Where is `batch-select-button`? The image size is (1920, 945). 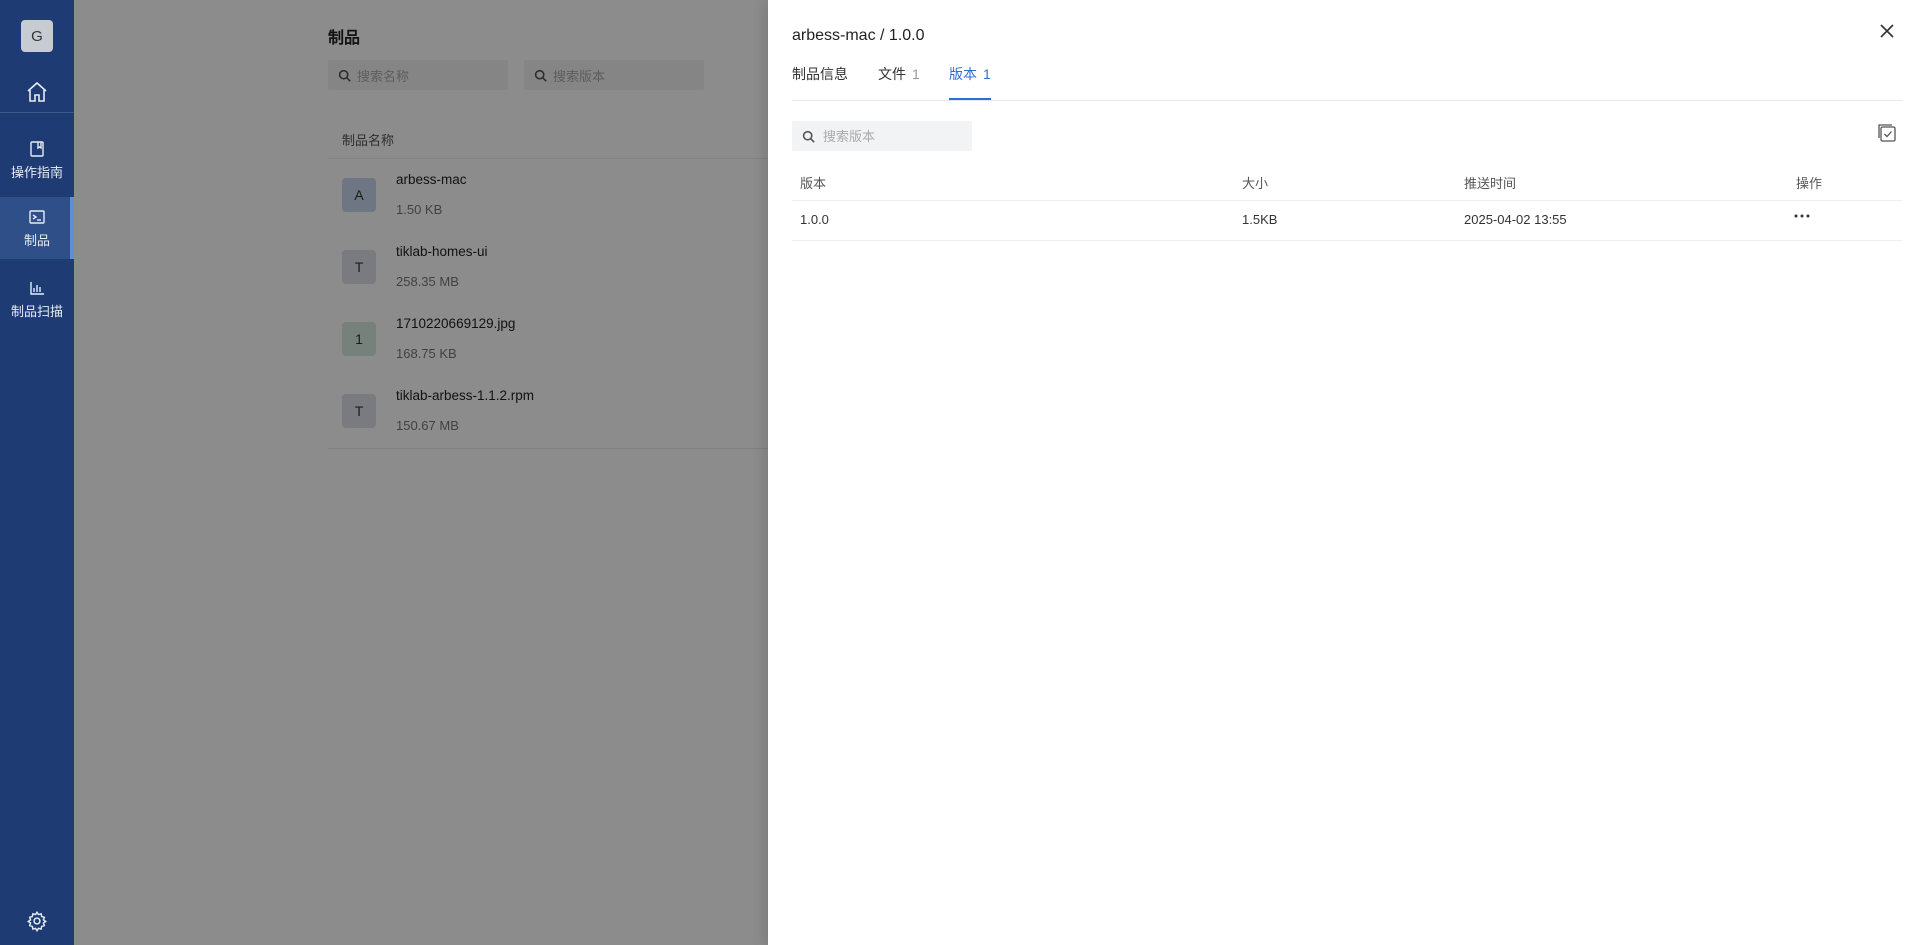 batch-select-button is located at coordinates (1888, 134).